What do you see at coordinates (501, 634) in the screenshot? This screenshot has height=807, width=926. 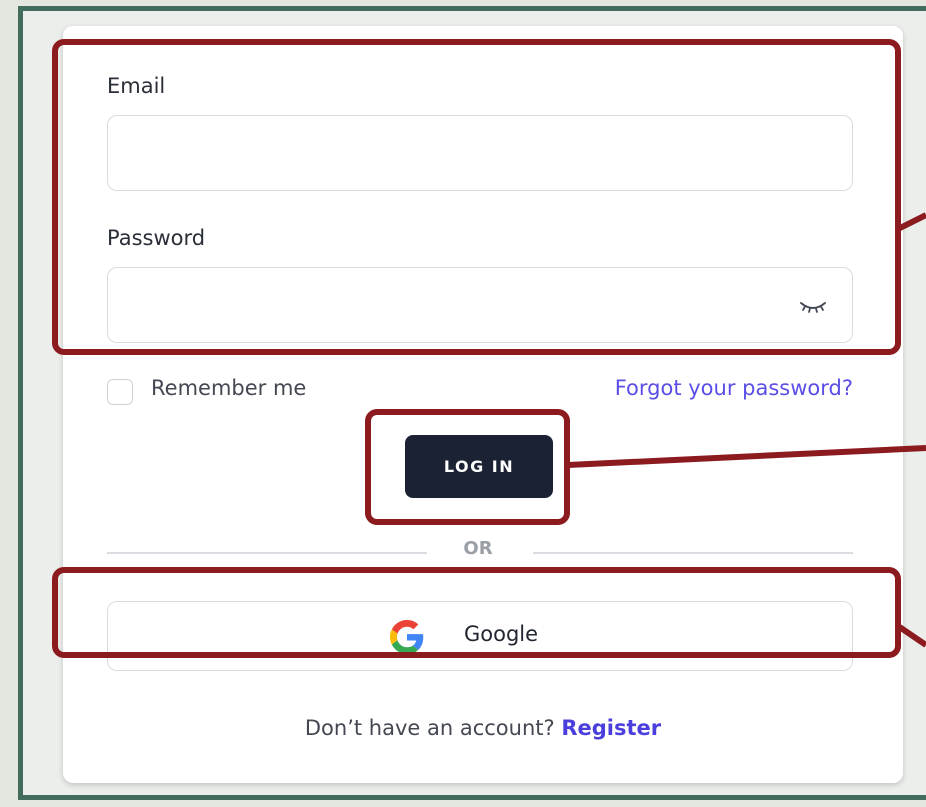 I see `google-button-label: Google` at bounding box center [501, 634].